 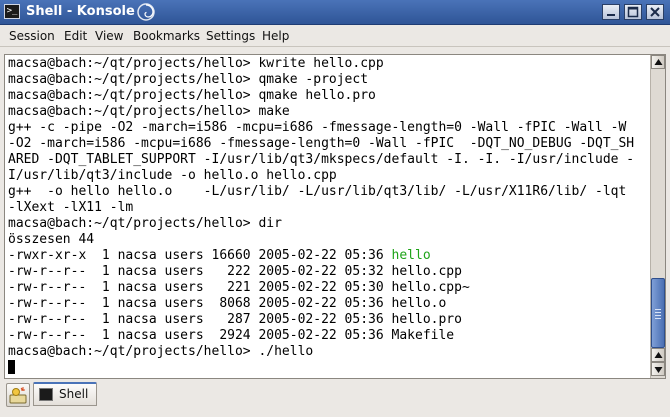 What do you see at coordinates (275, 36) in the screenshot?
I see `menu-help: Help` at bounding box center [275, 36].